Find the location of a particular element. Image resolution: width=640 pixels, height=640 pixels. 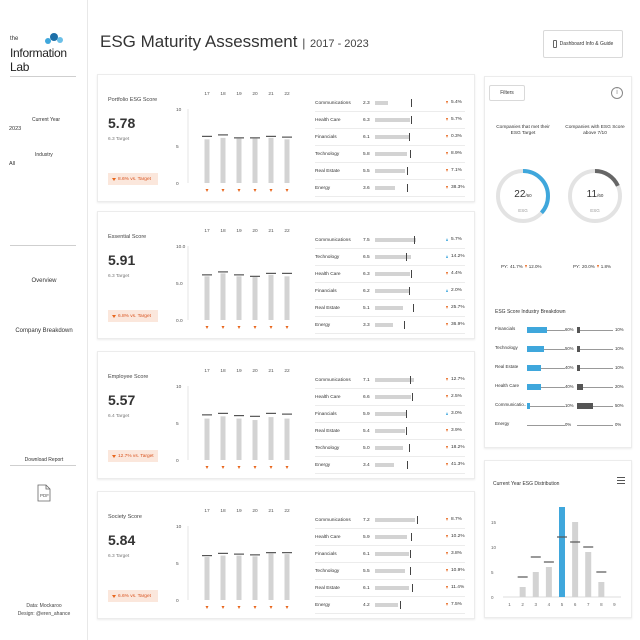

industry-name: Technology is located at coordinates (327, 154).